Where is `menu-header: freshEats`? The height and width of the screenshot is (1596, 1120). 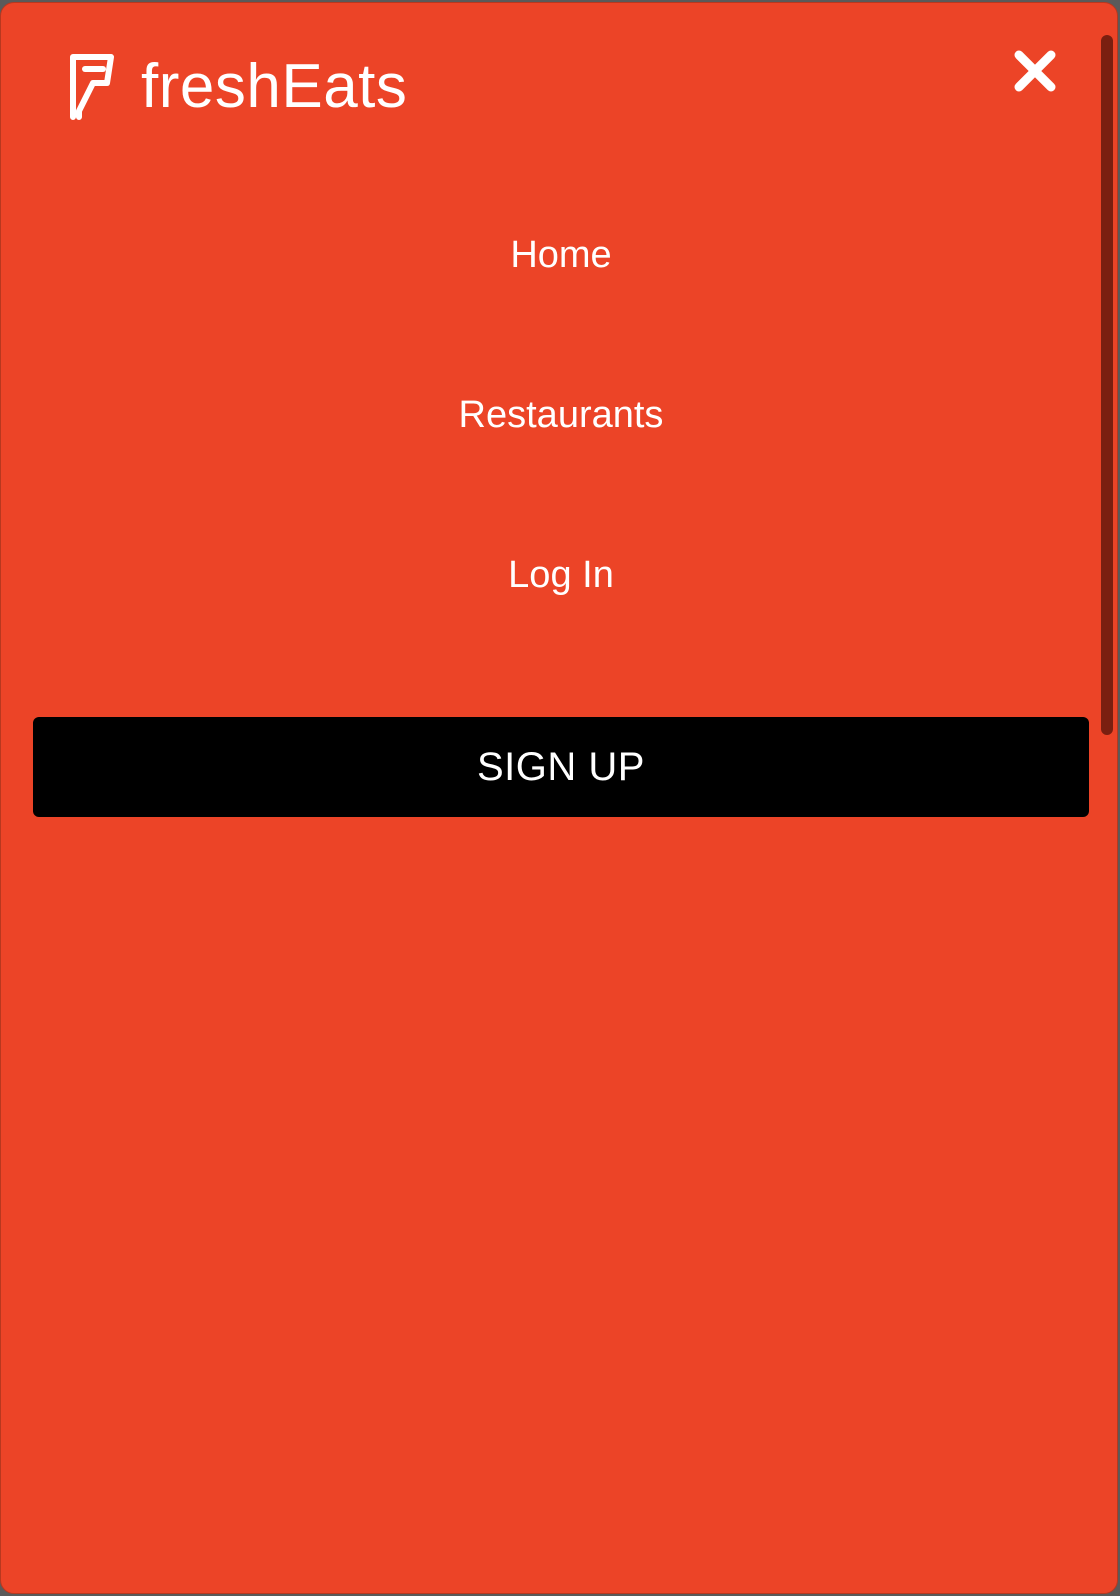 menu-header: freshEats is located at coordinates (559, 83).